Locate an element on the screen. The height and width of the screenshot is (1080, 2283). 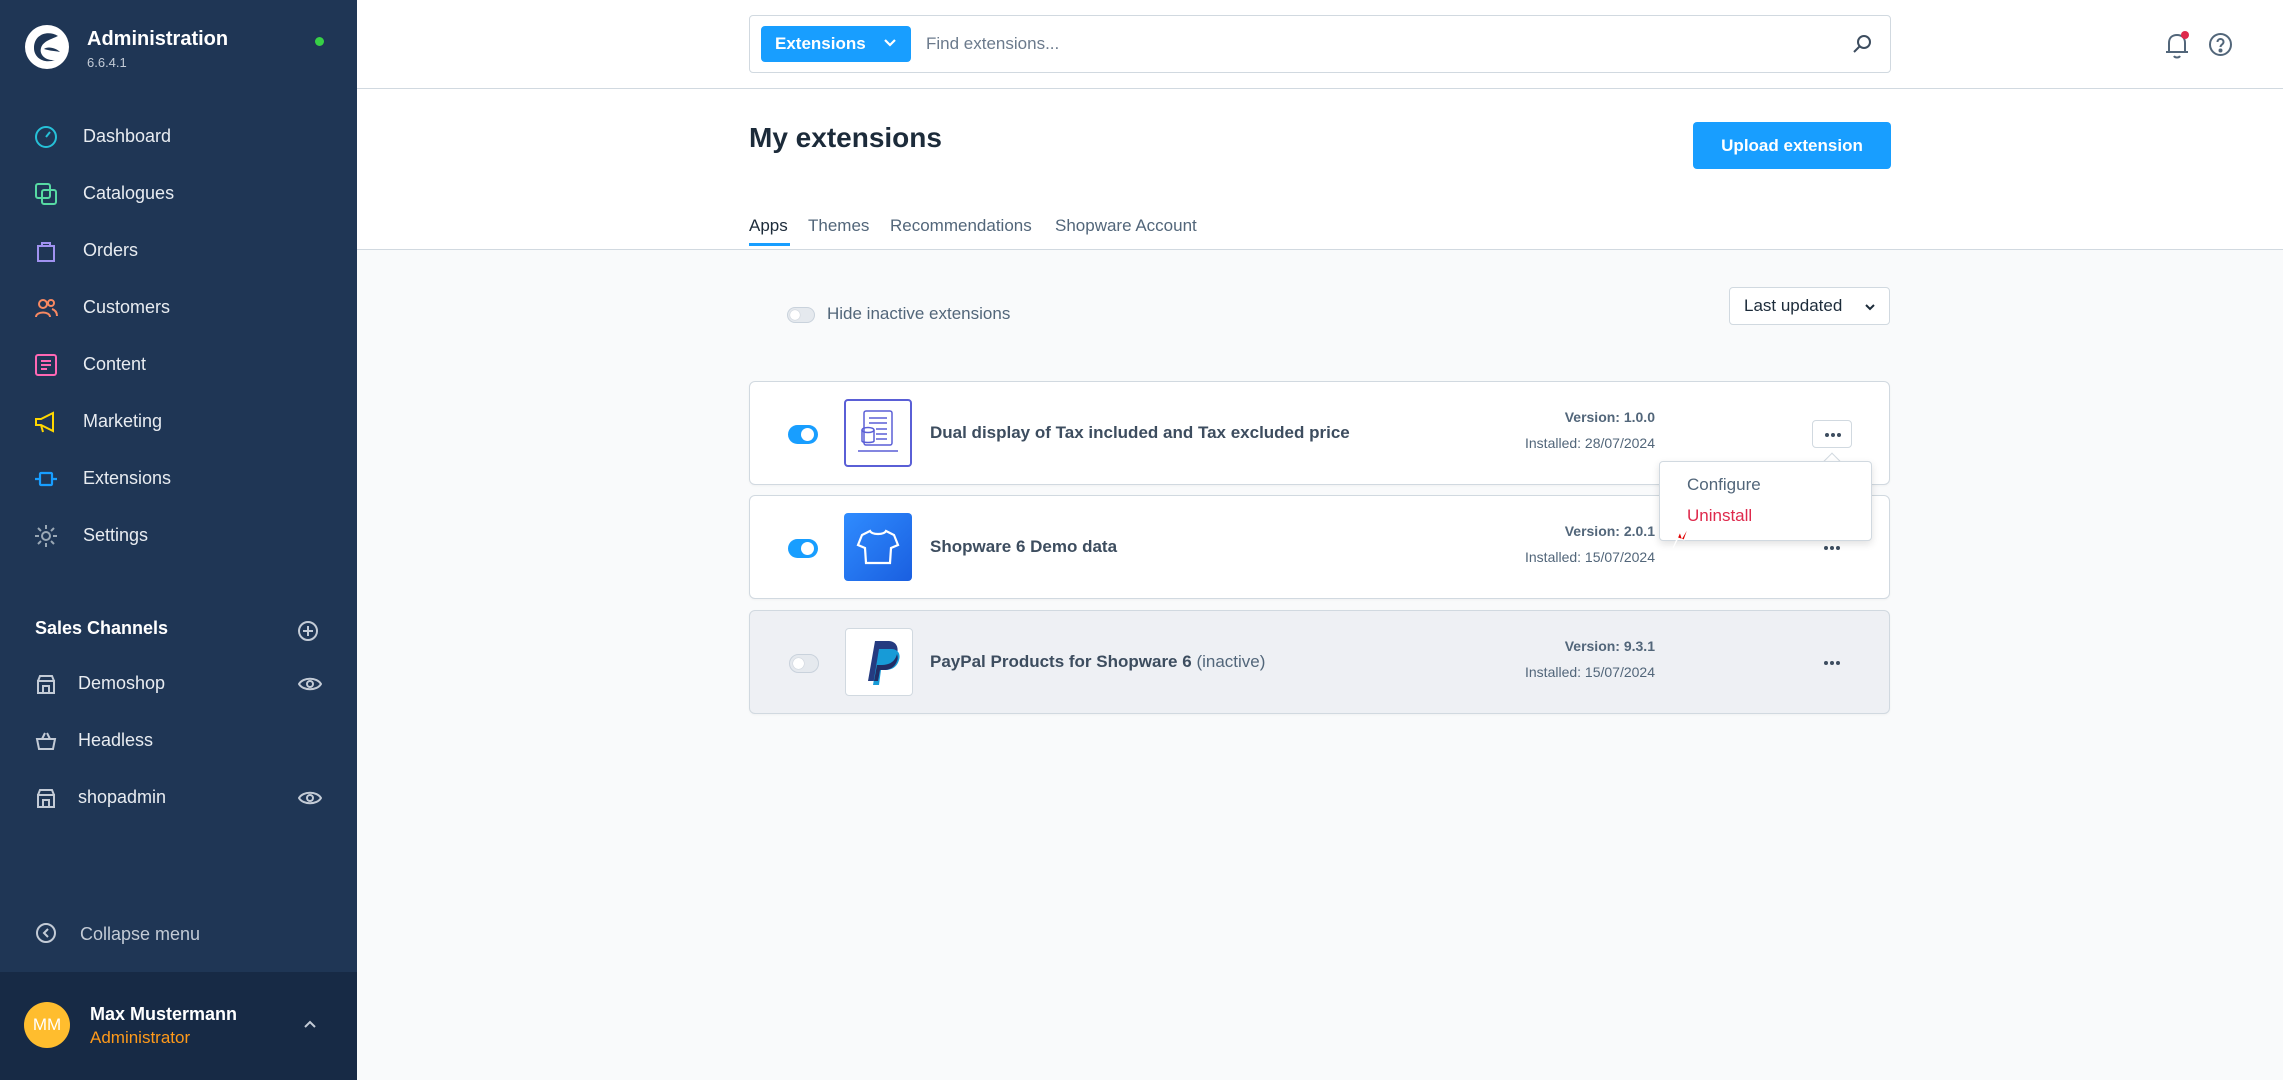
avatar: MM is located at coordinates (47, 1025).